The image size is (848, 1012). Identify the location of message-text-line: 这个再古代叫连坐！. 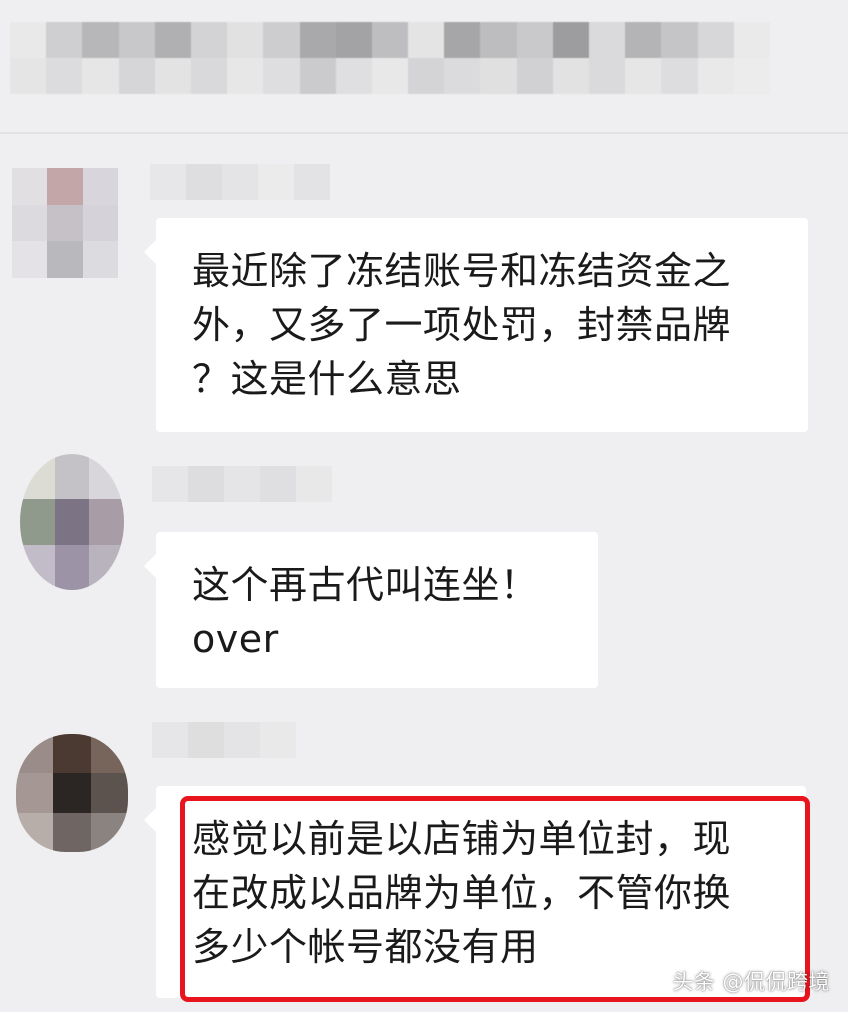
(365, 585).